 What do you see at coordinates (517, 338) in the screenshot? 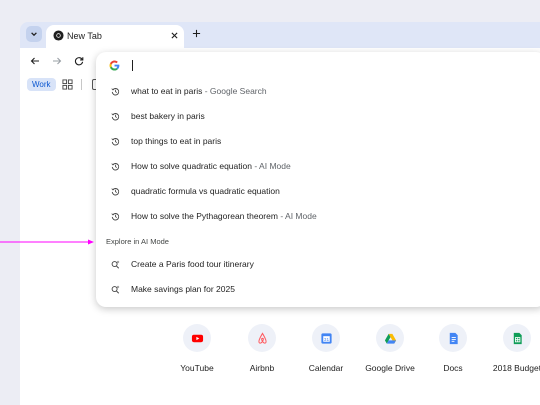
I see `sheets-icon` at bounding box center [517, 338].